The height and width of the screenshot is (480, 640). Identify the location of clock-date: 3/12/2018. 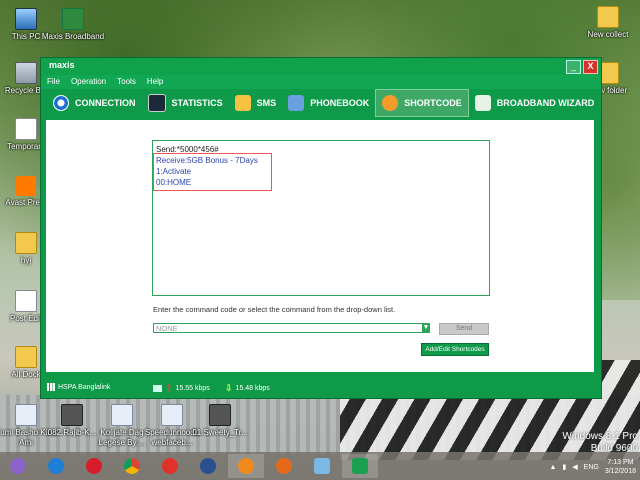
(620, 471).